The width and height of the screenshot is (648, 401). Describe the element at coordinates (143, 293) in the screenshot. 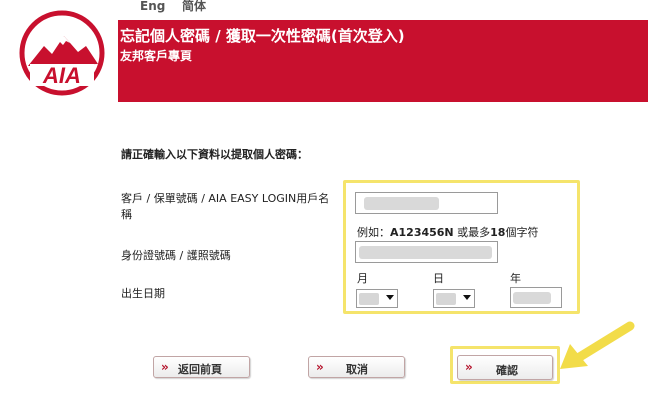

I see `date-of-birth-label: 出生日期` at that location.